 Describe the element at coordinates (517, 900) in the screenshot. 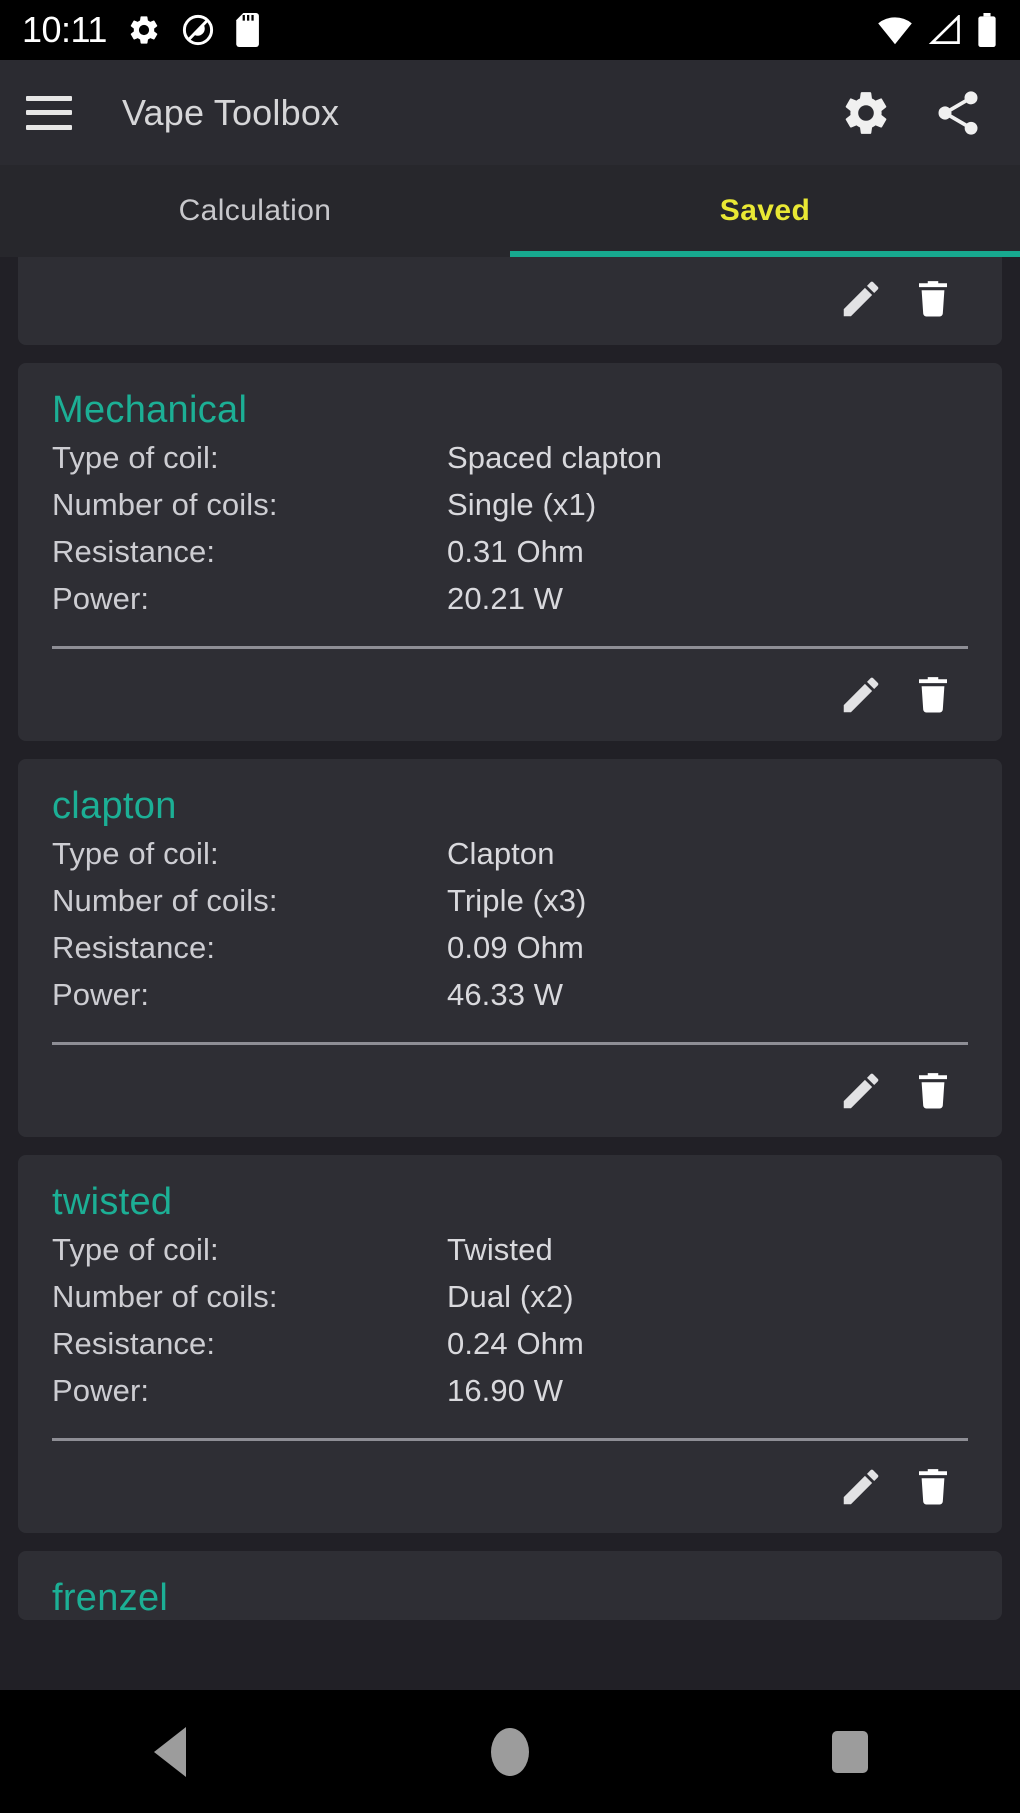

I see `row-value: Triple (x3)` at that location.